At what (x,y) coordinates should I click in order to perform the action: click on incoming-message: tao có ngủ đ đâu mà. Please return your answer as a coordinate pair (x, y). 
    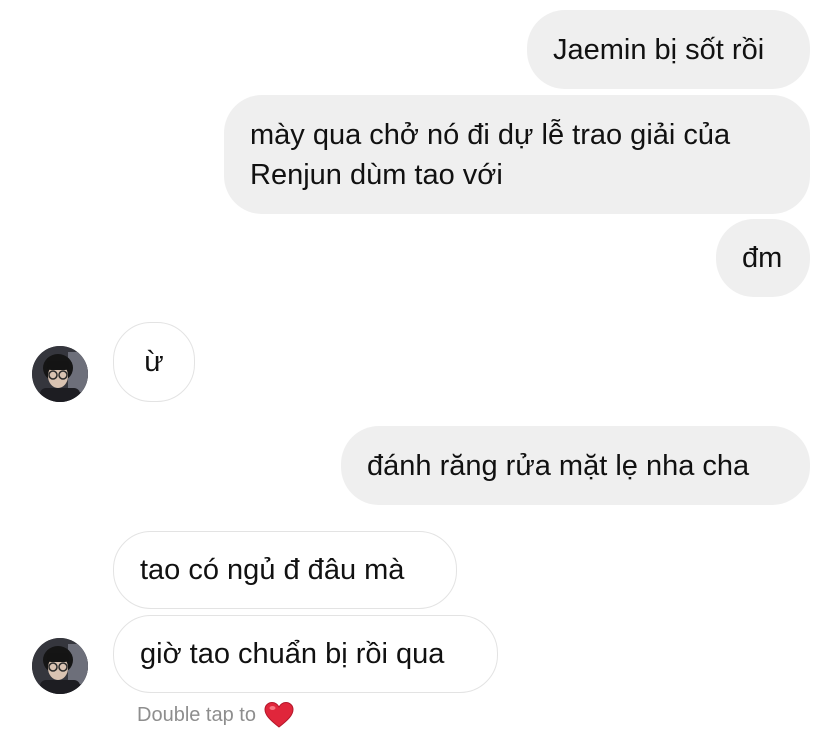
    Looking at the image, I should click on (285, 570).